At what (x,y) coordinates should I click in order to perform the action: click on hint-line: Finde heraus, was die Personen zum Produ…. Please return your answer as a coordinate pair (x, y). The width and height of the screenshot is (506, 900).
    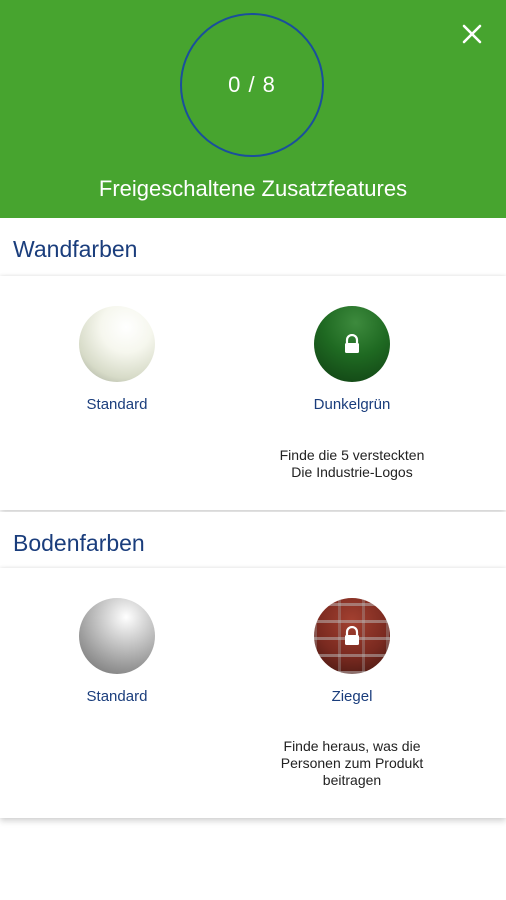
    Looking at the image, I should click on (352, 763).